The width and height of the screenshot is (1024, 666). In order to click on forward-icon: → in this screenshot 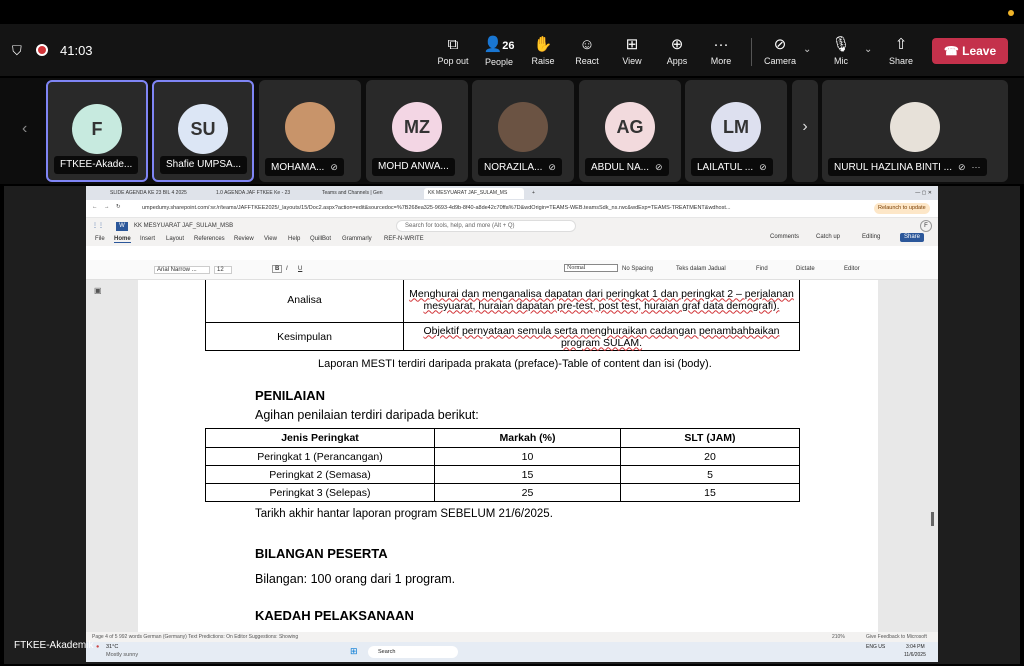, I will do `click(107, 207)`.